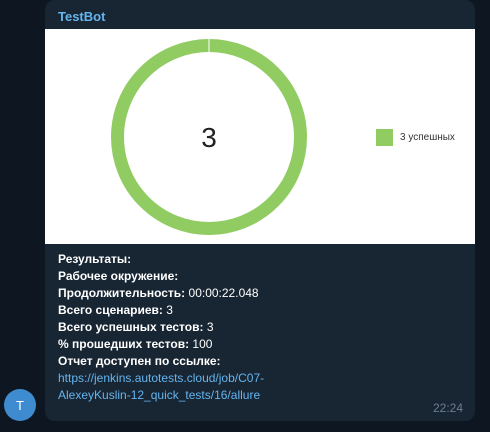  I want to click on percent-label: % прошедших тестов:, so click(124, 344).